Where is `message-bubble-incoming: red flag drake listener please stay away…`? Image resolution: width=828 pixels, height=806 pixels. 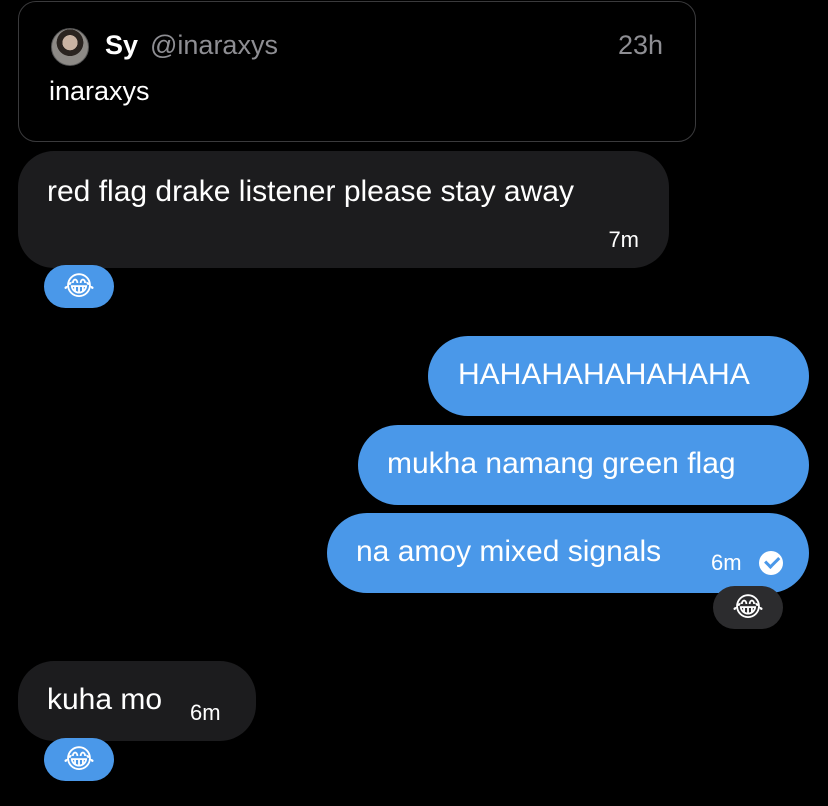
message-bubble-incoming: red flag drake listener please stay away… is located at coordinates (343, 209).